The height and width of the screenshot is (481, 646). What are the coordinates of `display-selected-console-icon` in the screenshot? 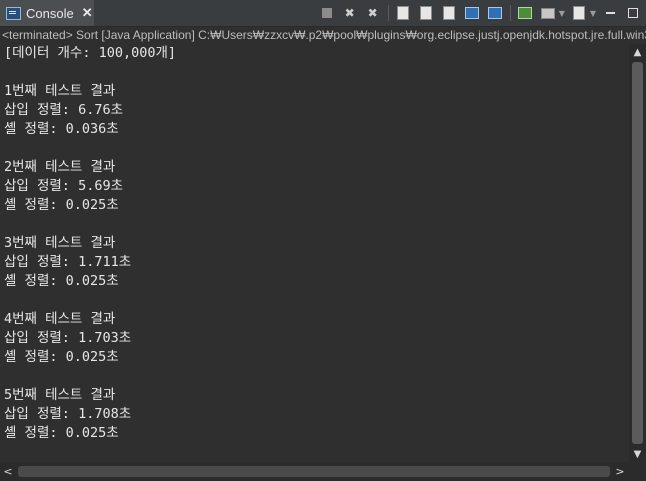 It's located at (548, 13).